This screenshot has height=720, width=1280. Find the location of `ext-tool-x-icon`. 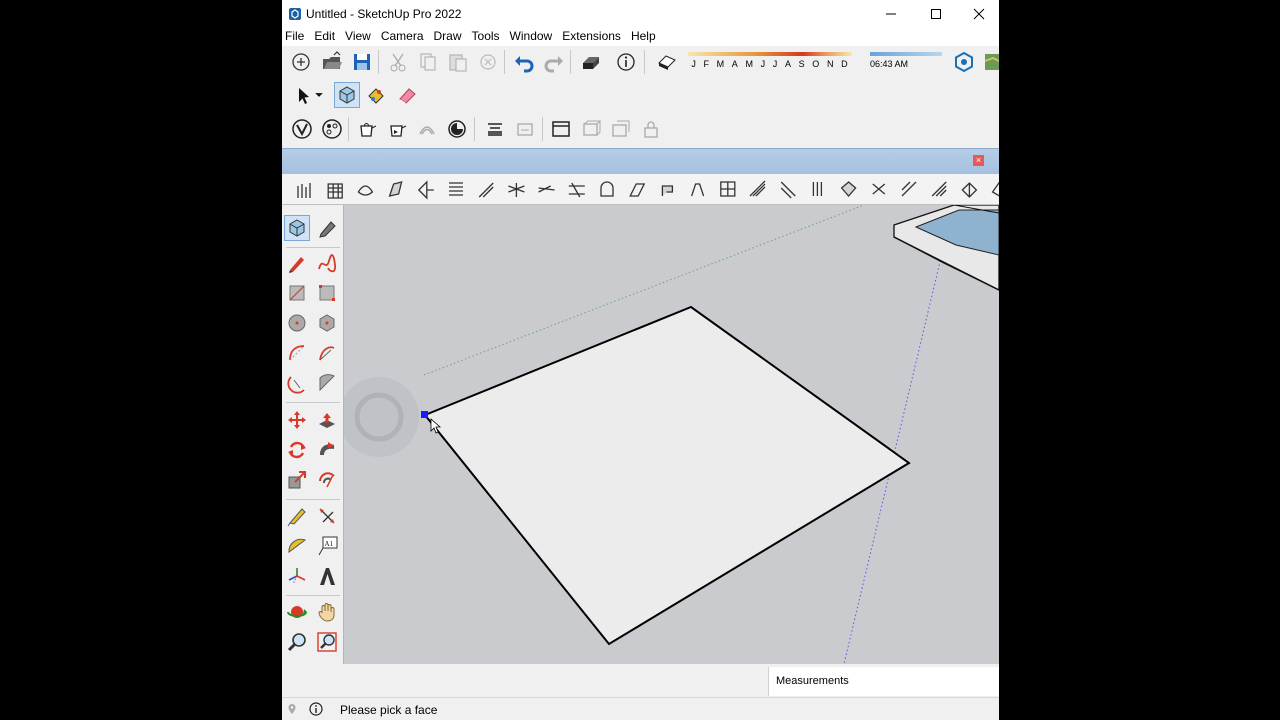

ext-tool-x-icon is located at coordinates (995, 189).